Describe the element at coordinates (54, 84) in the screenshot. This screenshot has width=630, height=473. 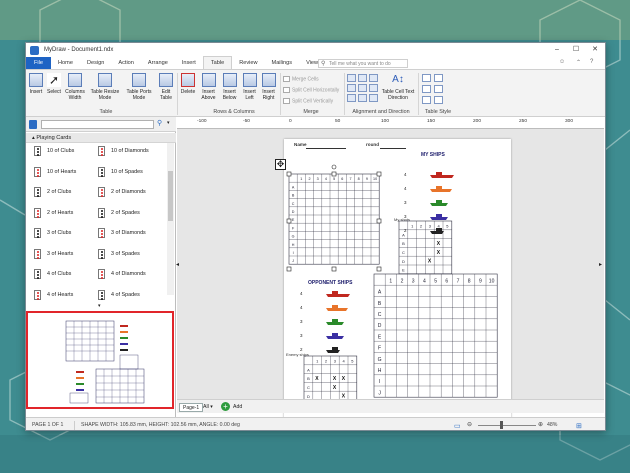
I see `select-button: ➚ Select` at that location.